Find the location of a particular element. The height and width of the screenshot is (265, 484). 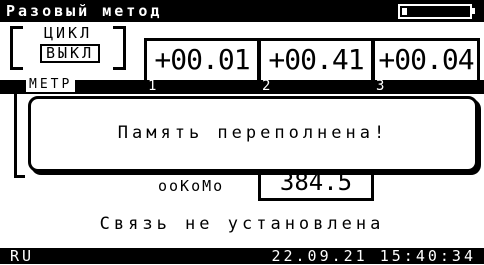

channel-2-number: 2 is located at coordinates (266, 86).